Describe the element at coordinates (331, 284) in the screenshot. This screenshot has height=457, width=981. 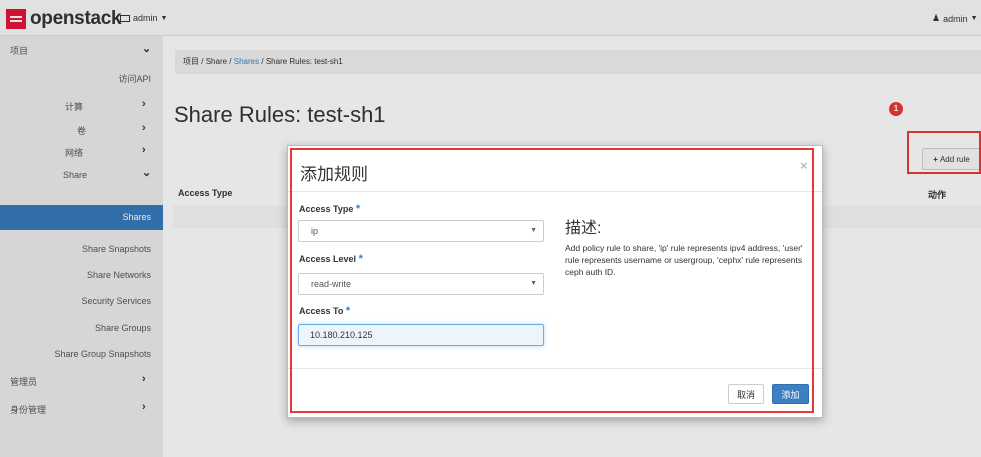
I see `access-level-value: read-write` at that location.